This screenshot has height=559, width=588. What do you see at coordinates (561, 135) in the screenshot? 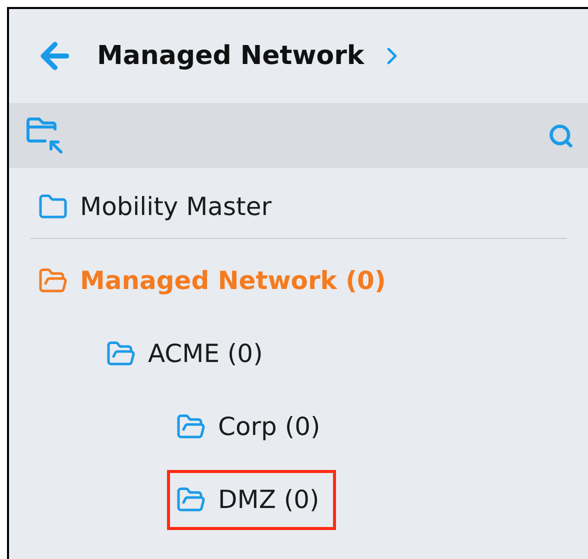
I see `search-icon` at bounding box center [561, 135].